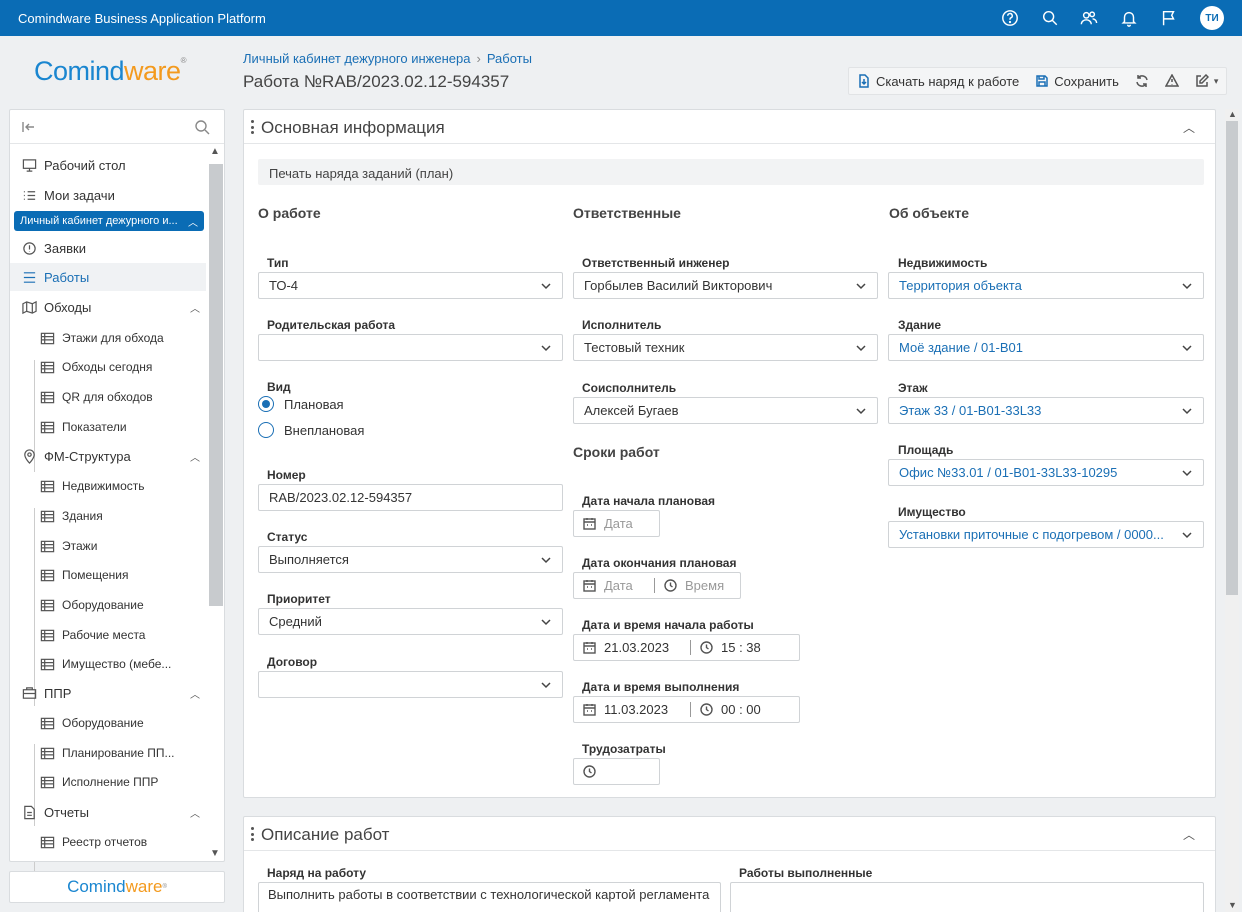  I want to click on radio-checked, so click(266, 404).